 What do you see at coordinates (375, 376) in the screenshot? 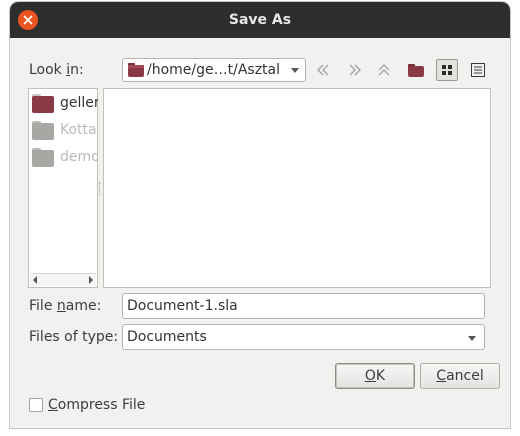
I see `ok-button: OK` at bounding box center [375, 376].